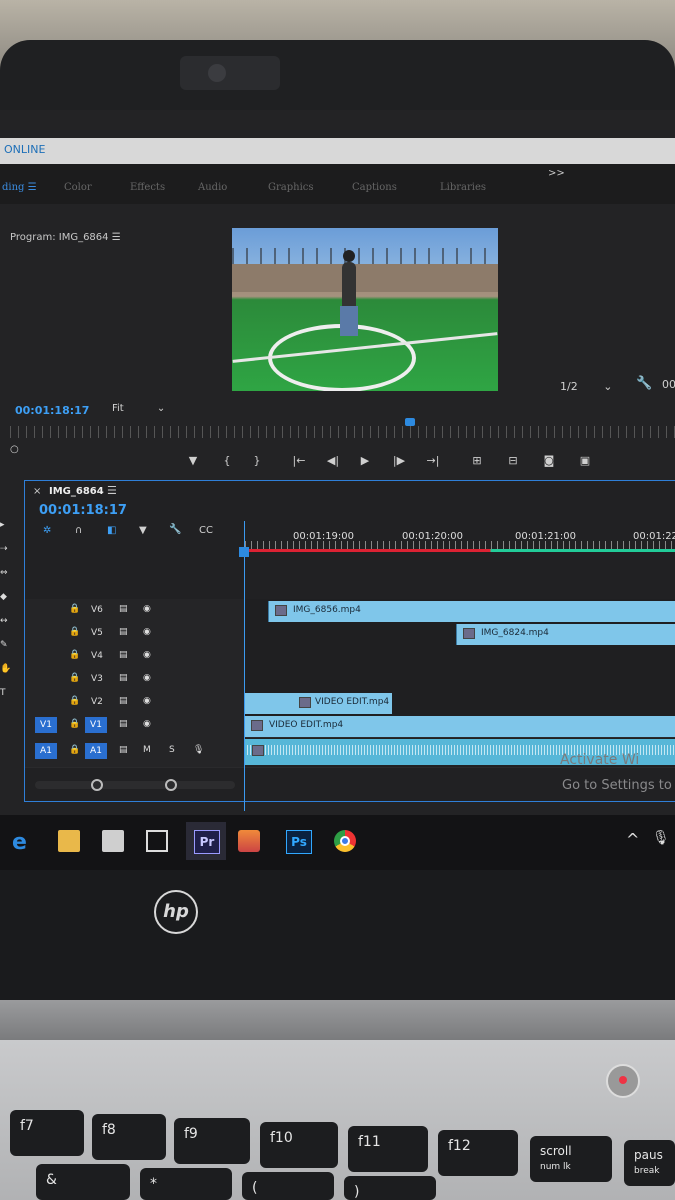  Describe the element at coordinates (198, 750) in the screenshot. I see `microphone-icon: 🎙` at that location.